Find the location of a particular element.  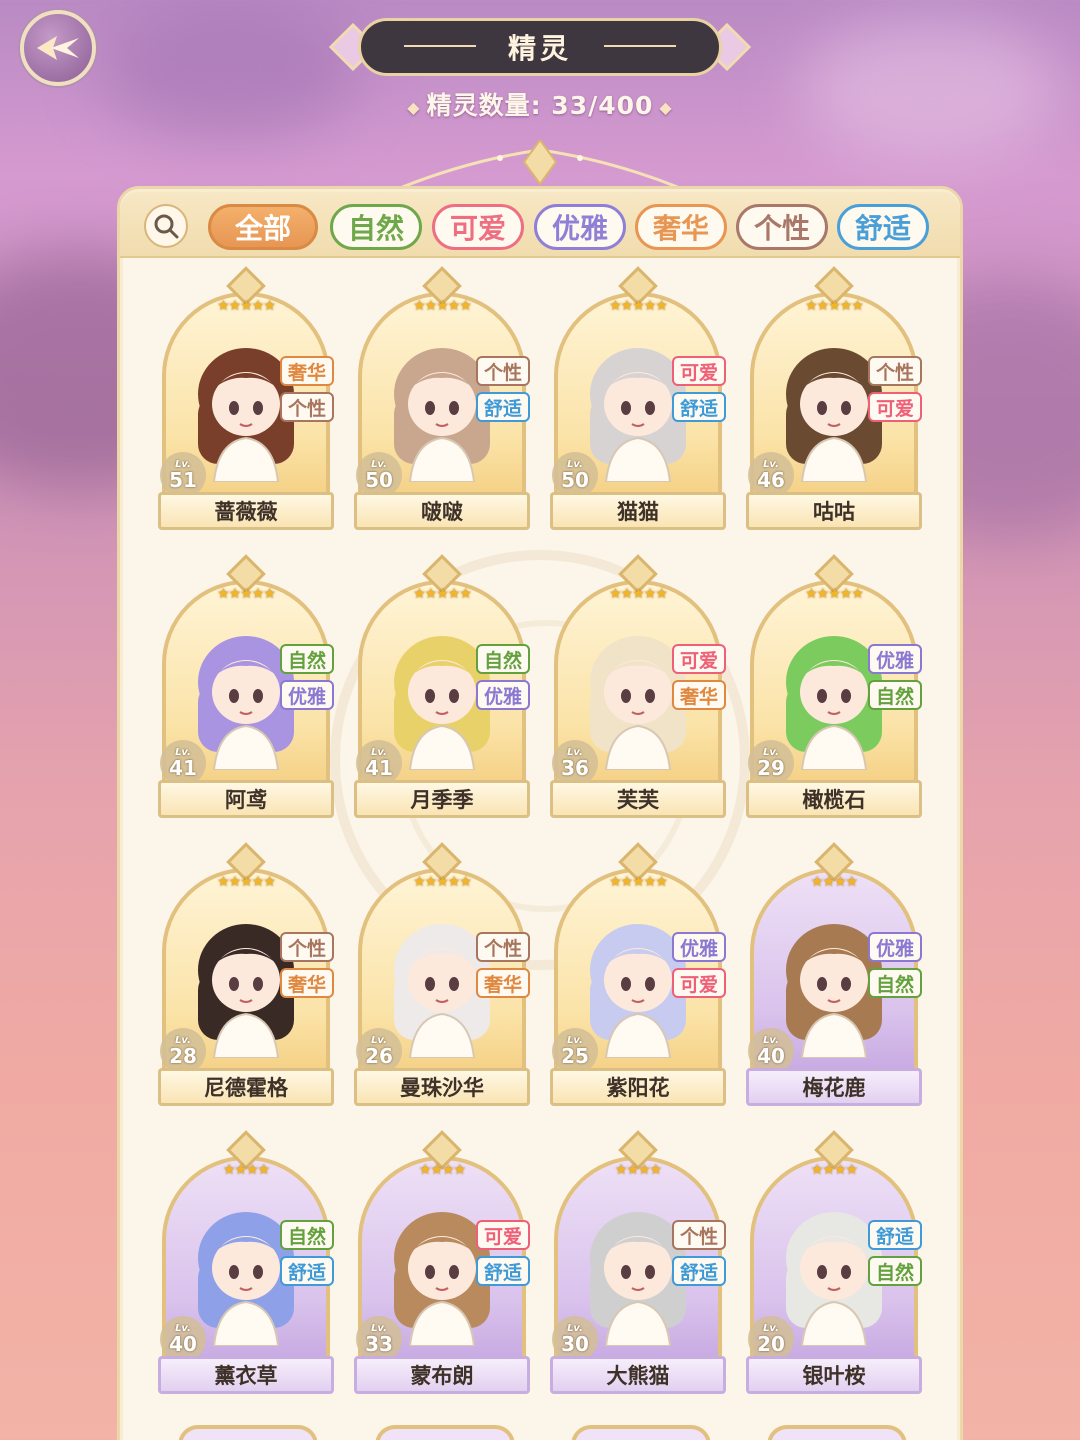

sprite-card: ★★★★★ Lv. 29 优雅 自然 橄榄石 is located at coordinates (834, 688).